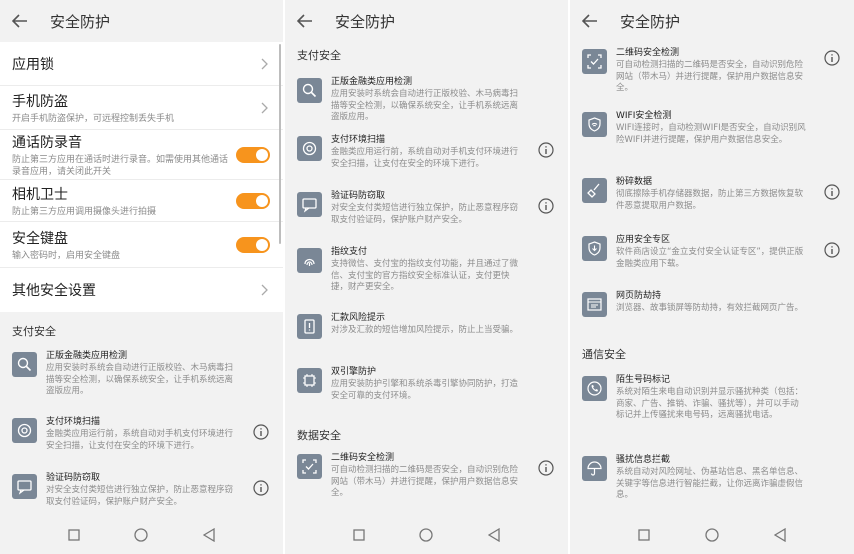 The image size is (854, 554). Describe the element at coordinates (358, 318) in the screenshot. I see `feature-name: 汇款风险提示` at that location.